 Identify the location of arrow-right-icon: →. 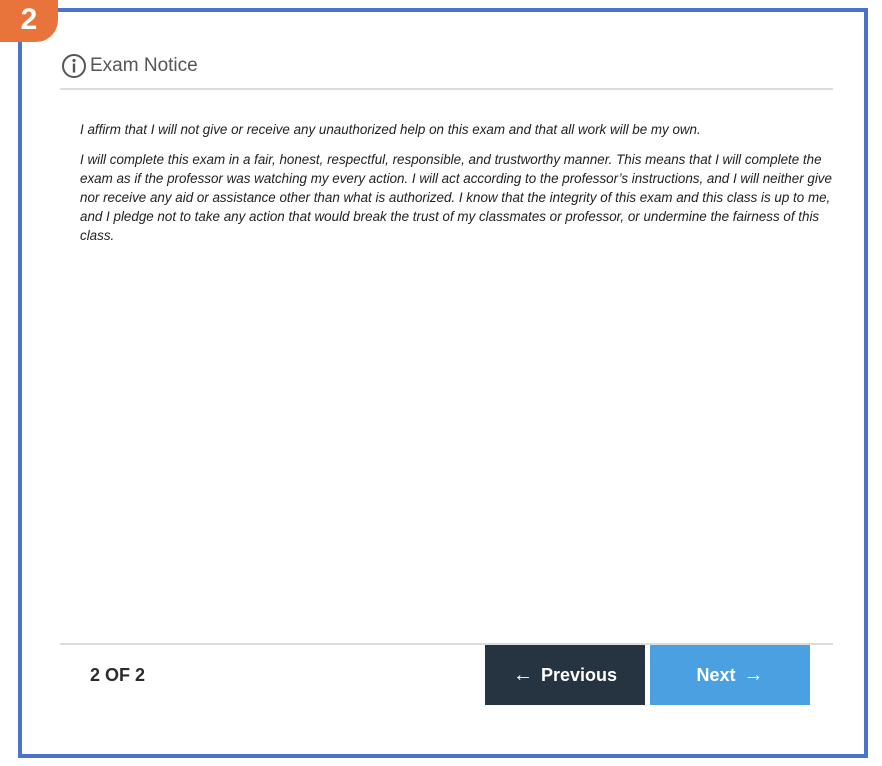
(753, 675).